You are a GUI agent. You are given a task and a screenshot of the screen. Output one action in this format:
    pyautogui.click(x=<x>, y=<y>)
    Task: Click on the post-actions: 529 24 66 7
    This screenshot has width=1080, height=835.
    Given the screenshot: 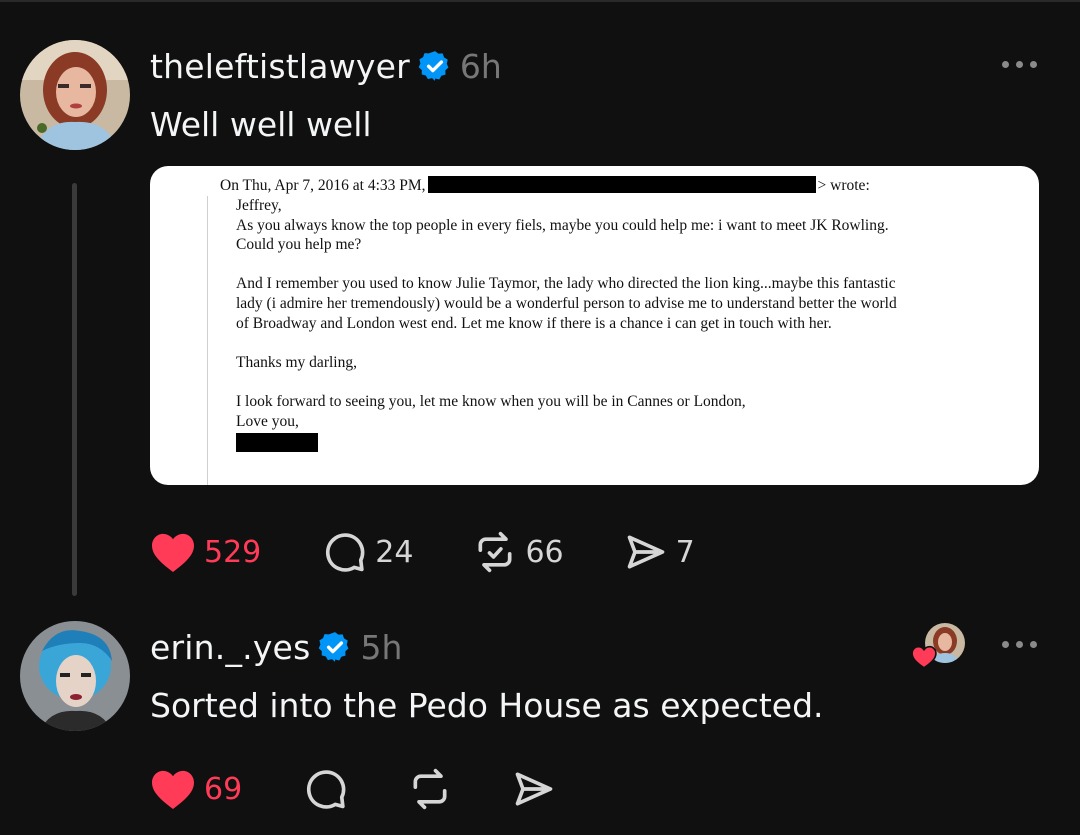 What is the action you would take?
    pyautogui.click(x=422, y=552)
    